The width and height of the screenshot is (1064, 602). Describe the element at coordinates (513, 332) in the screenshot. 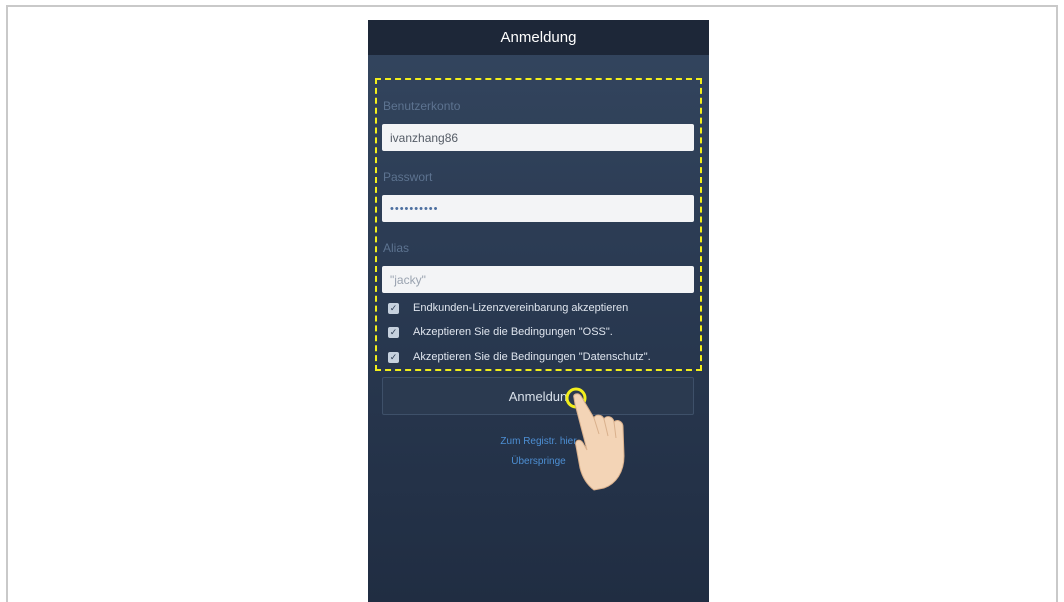

I see `agreement-label: Akzeptieren Sie die Bedingungen "OSS".` at that location.